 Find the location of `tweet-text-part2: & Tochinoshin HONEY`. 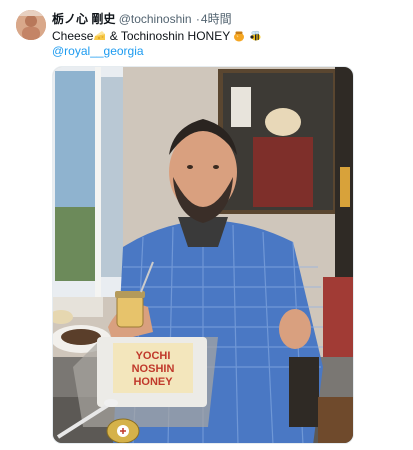

tweet-text-part2: & Tochinoshin HONEY is located at coordinates (168, 36).